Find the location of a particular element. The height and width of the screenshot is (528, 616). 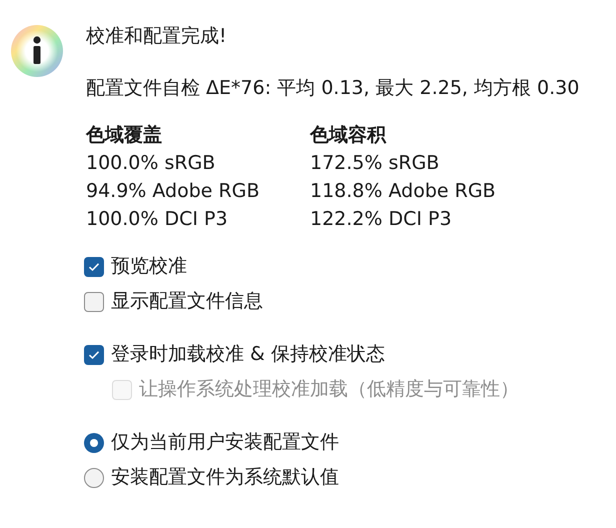

gamut-value: 172.5% sRGB is located at coordinates (375, 163).